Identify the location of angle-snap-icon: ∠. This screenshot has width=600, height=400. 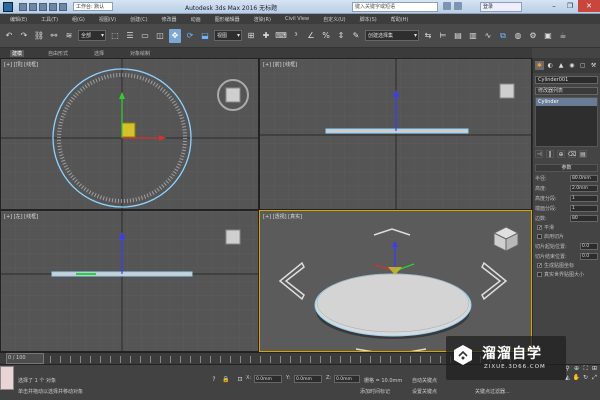
(311, 36).